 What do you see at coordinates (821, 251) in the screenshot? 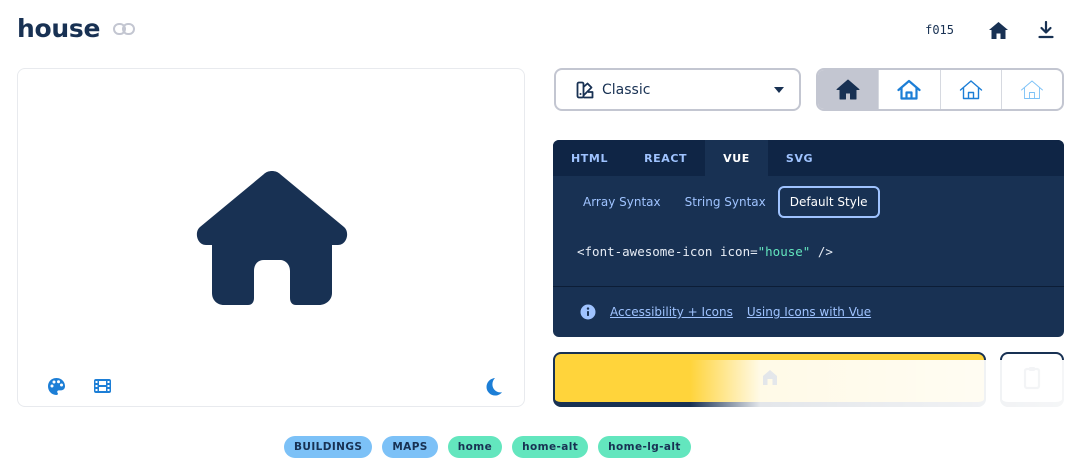
I see `code-suffix: />` at bounding box center [821, 251].